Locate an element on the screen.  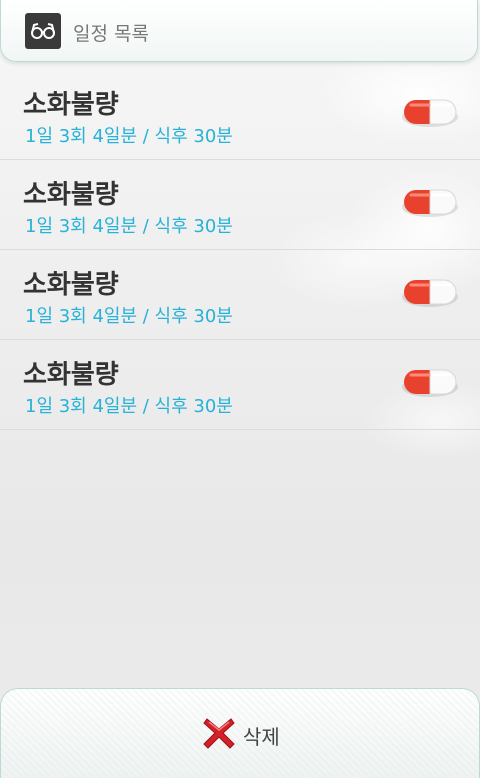
glasses-icon is located at coordinates (43, 31).